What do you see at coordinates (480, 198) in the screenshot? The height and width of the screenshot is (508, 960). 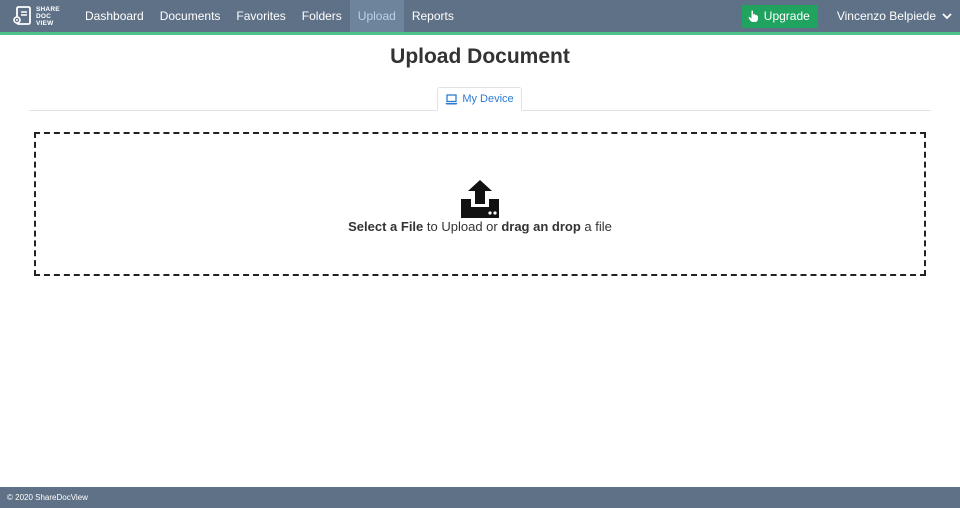 I see `upload-icon` at bounding box center [480, 198].